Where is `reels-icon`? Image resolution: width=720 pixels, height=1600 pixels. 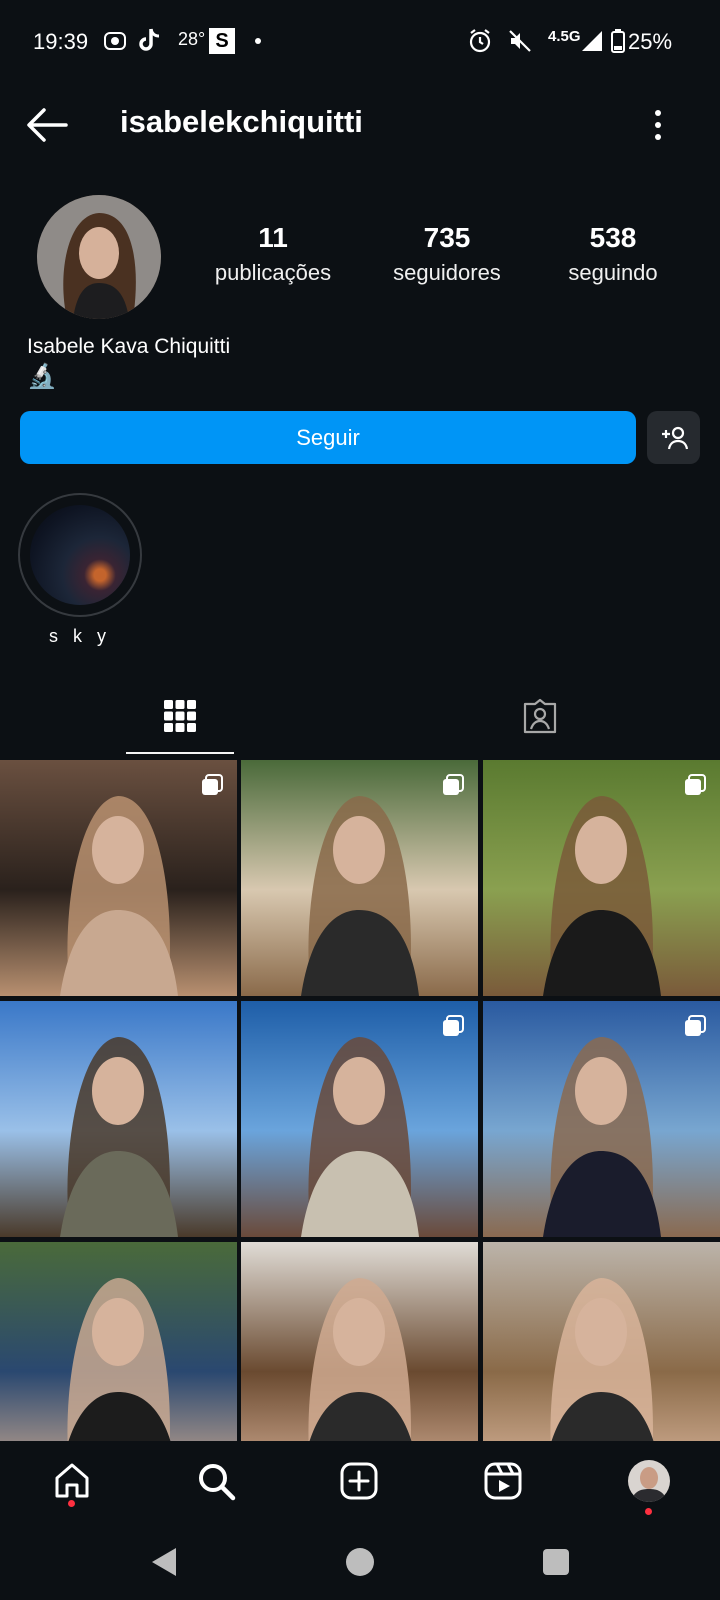
reels-icon is located at coordinates (503, 1481).